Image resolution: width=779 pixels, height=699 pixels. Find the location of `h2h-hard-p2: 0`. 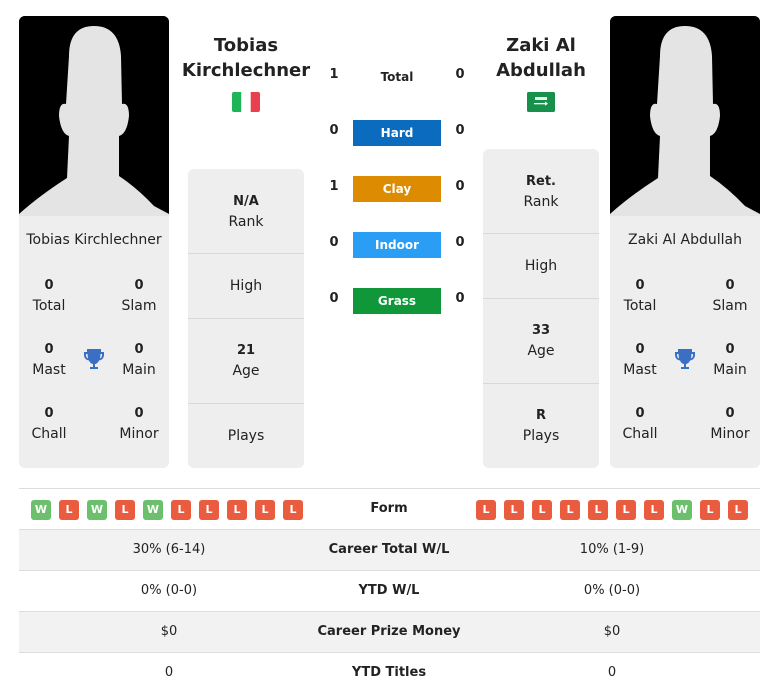

h2h-hard-p2: 0 is located at coordinates (460, 130).